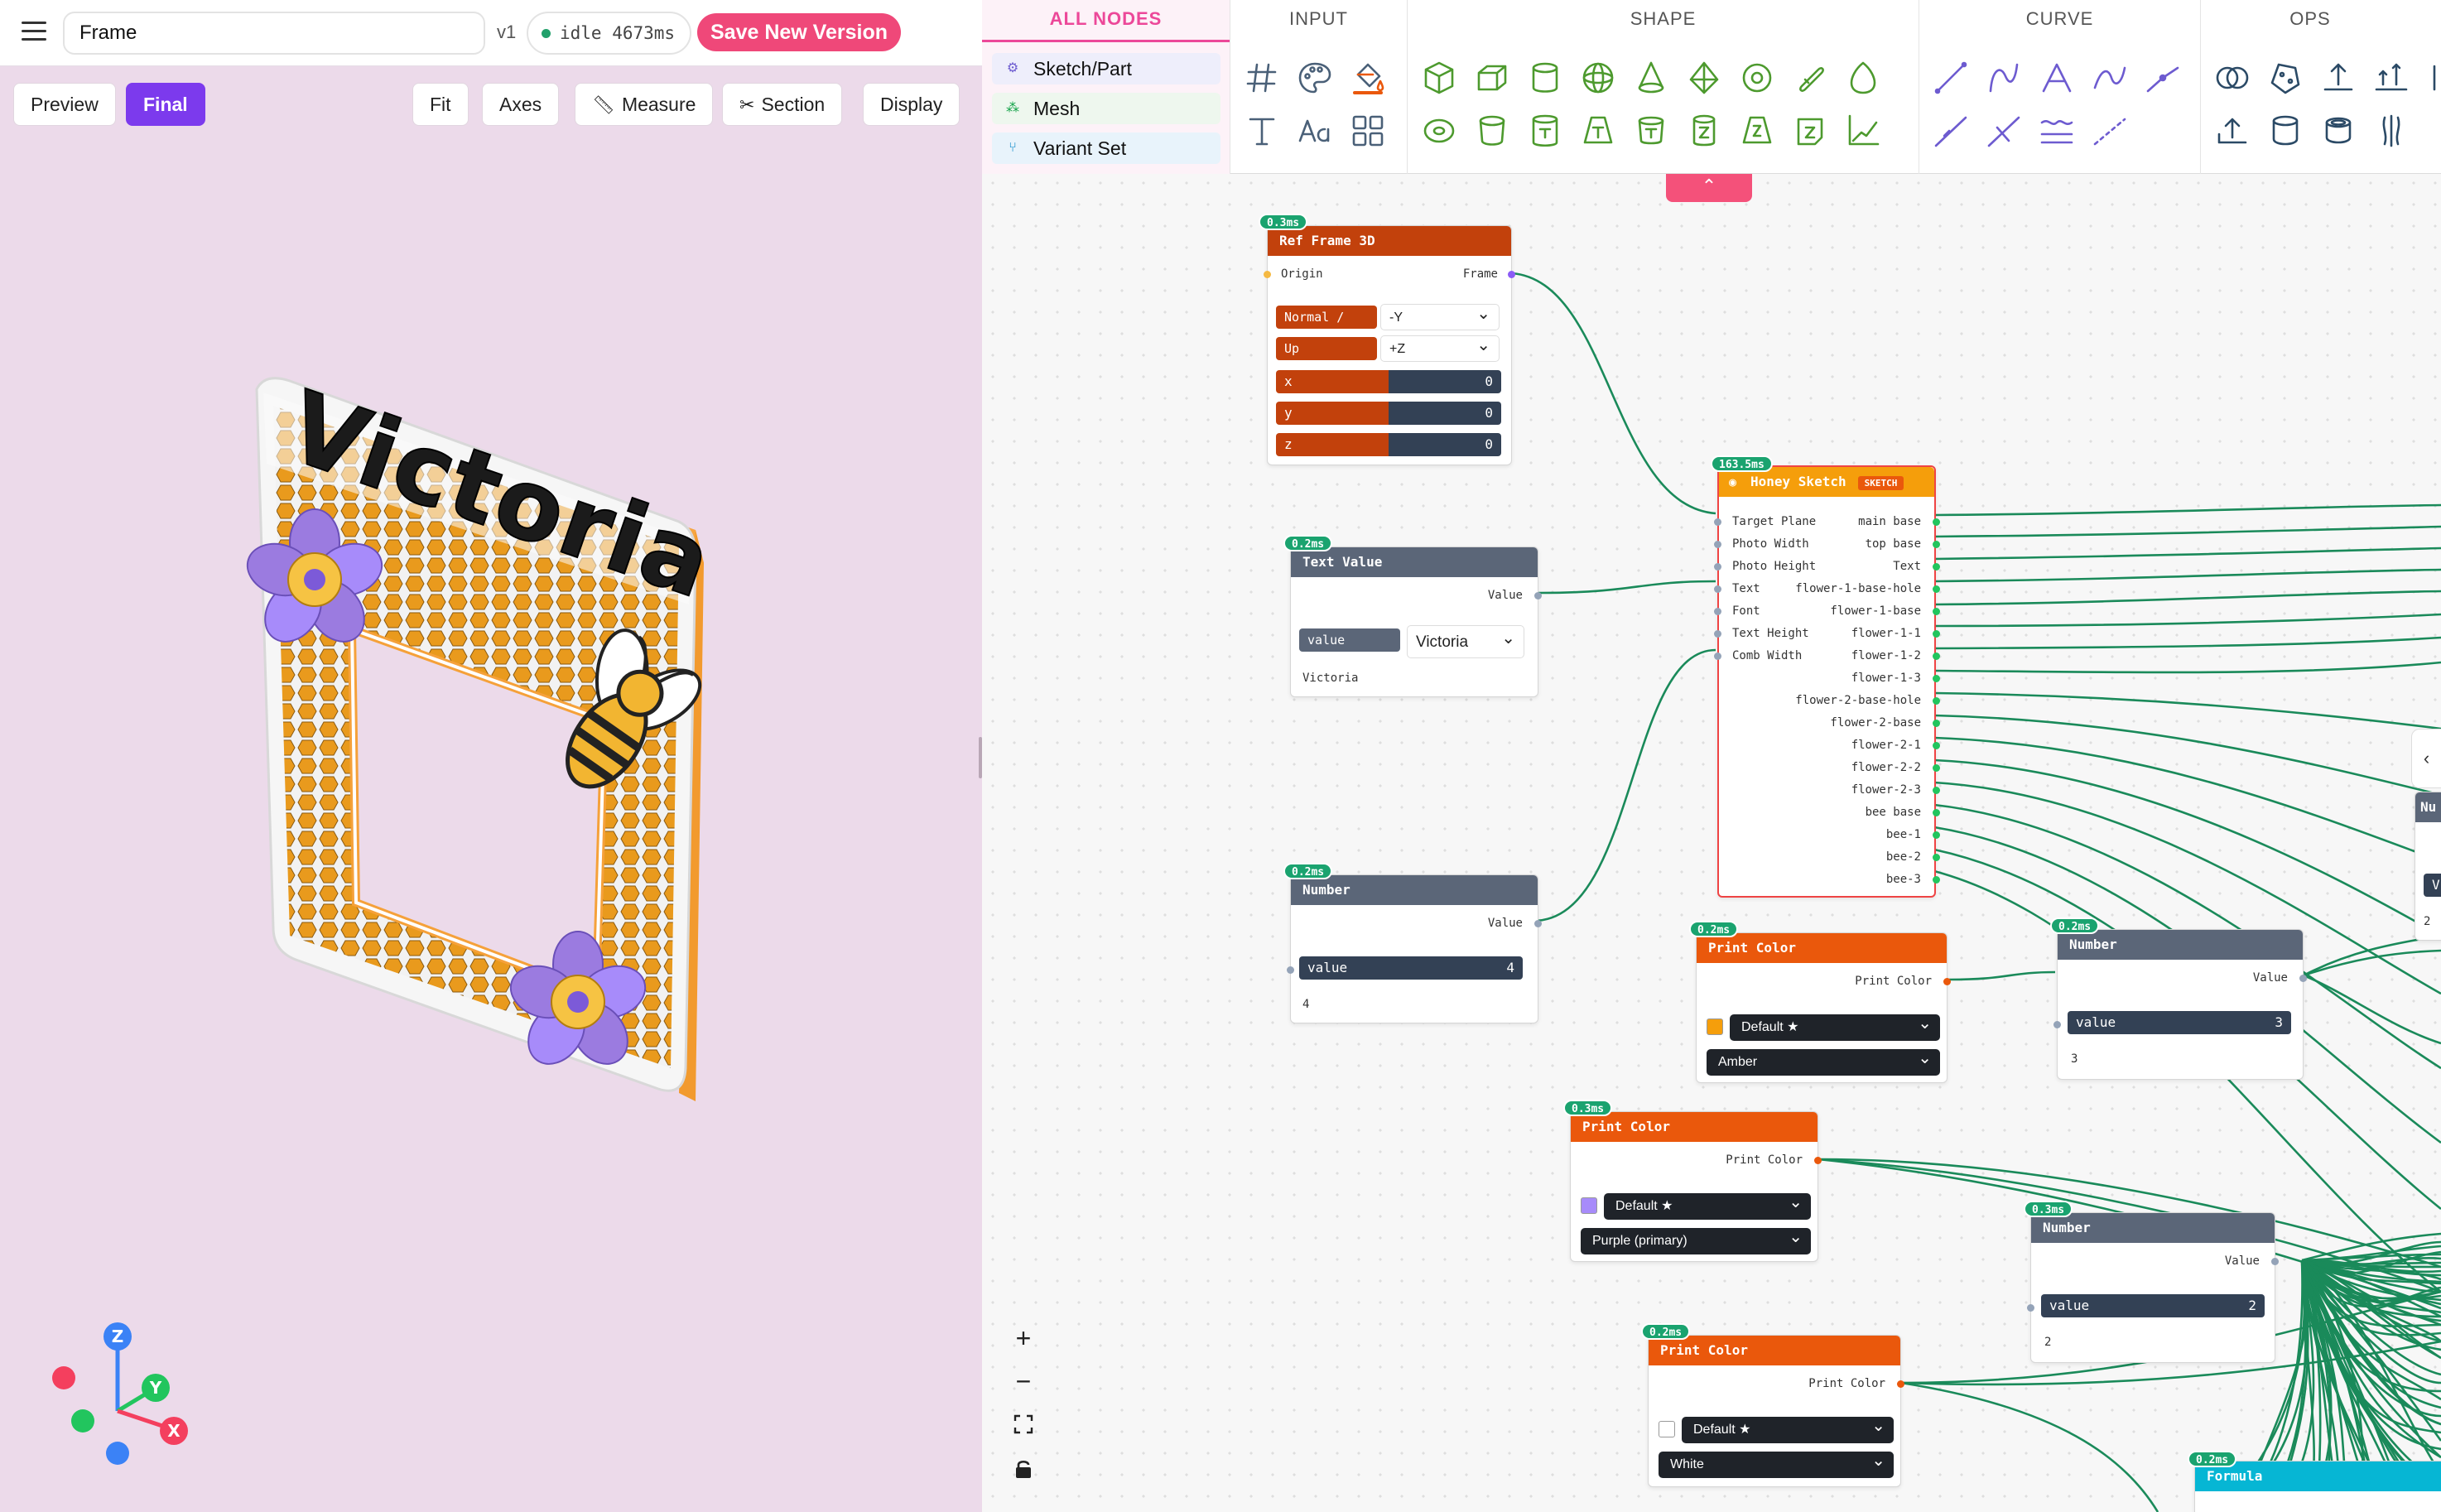  What do you see at coordinates (441, 105) in the screenshot?
I see `fit-button: Fit` at bounding box center [441, 105].